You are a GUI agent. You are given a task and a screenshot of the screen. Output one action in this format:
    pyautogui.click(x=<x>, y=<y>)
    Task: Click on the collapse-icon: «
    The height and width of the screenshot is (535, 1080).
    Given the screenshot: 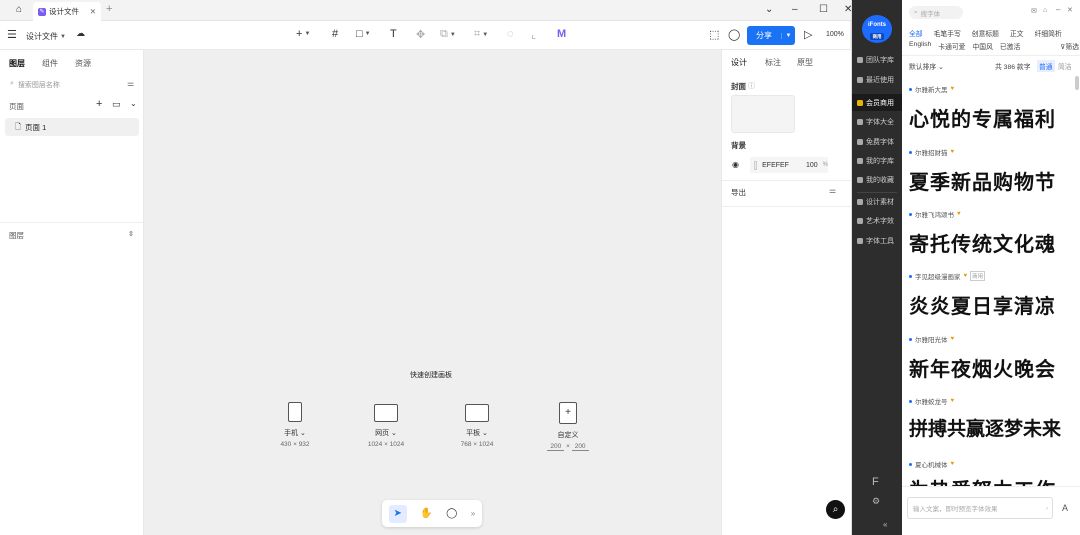 What is the action you would take?
    pyautogui.click(x=885, y=524)
    